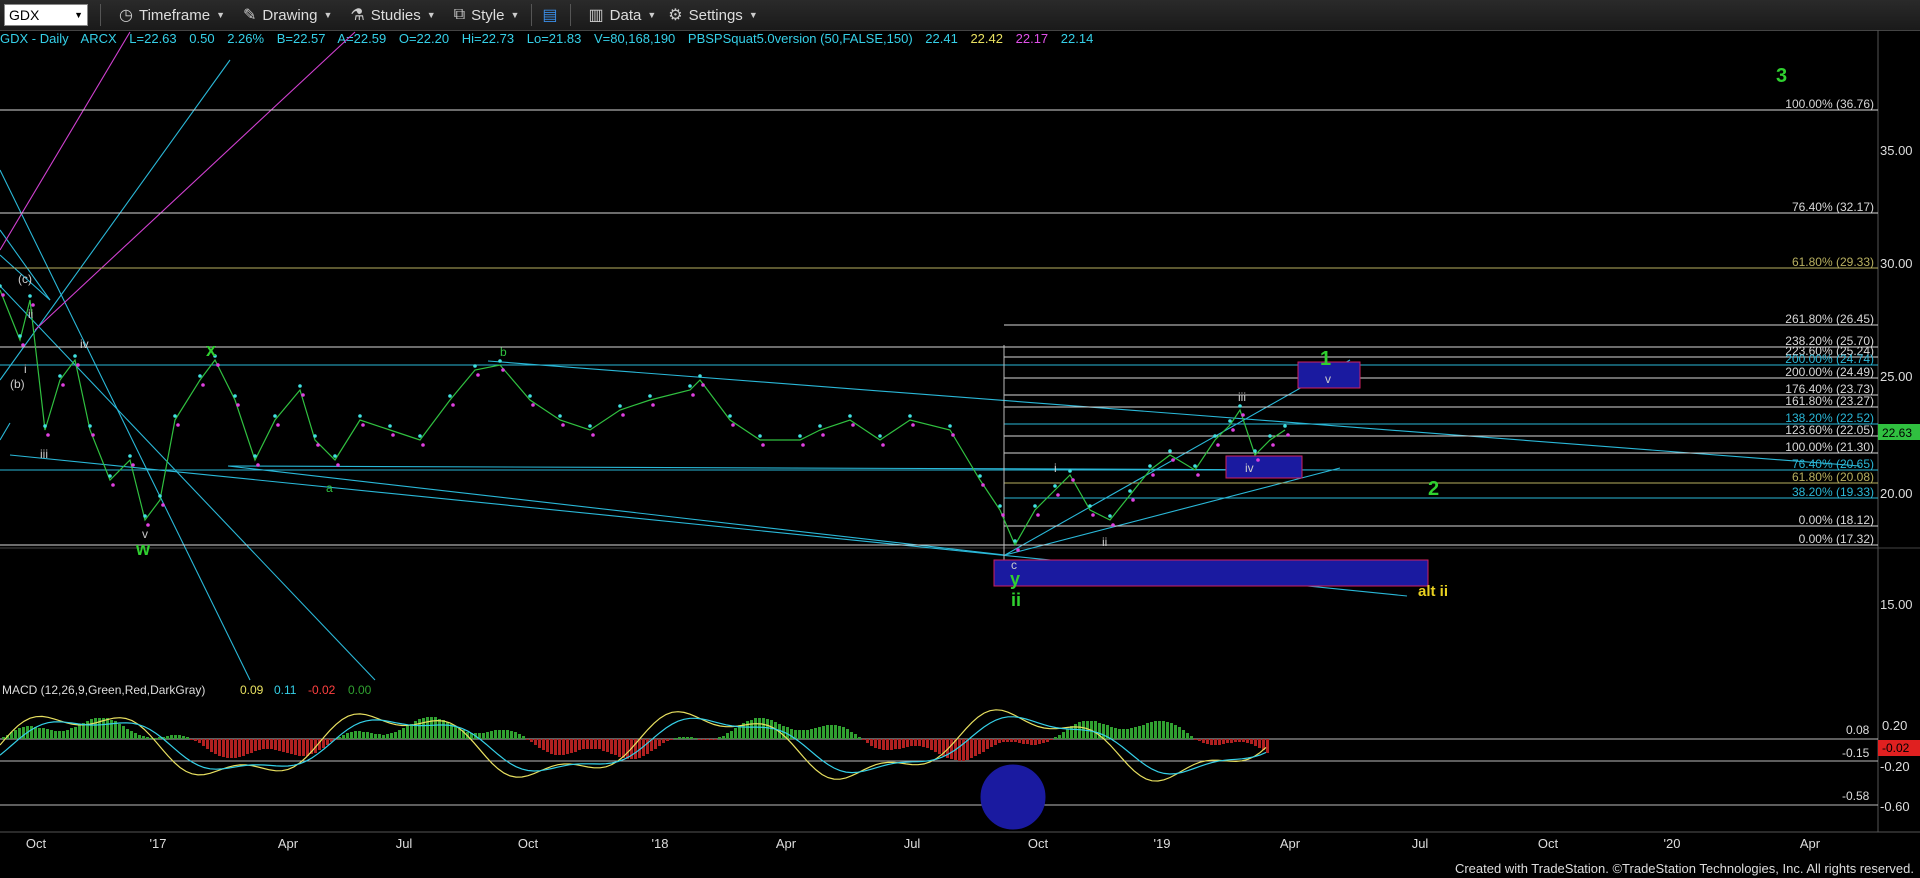 The image size is (1920, 878). I want to click on price-tick: 30.00, so click(1896, 263).